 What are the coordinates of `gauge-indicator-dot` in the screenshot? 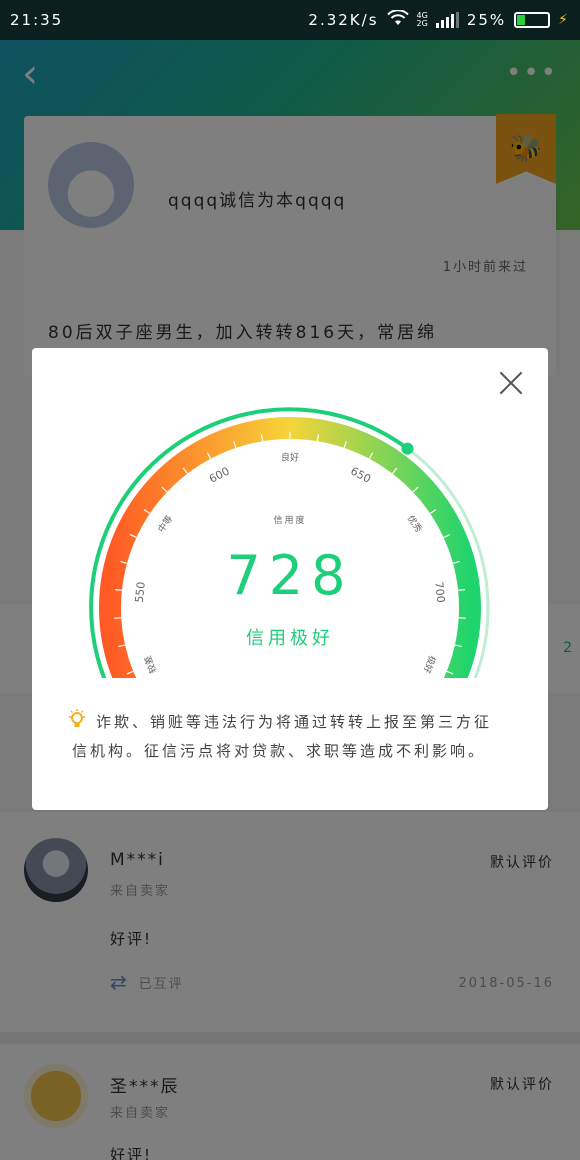 It's located at (407, 448).